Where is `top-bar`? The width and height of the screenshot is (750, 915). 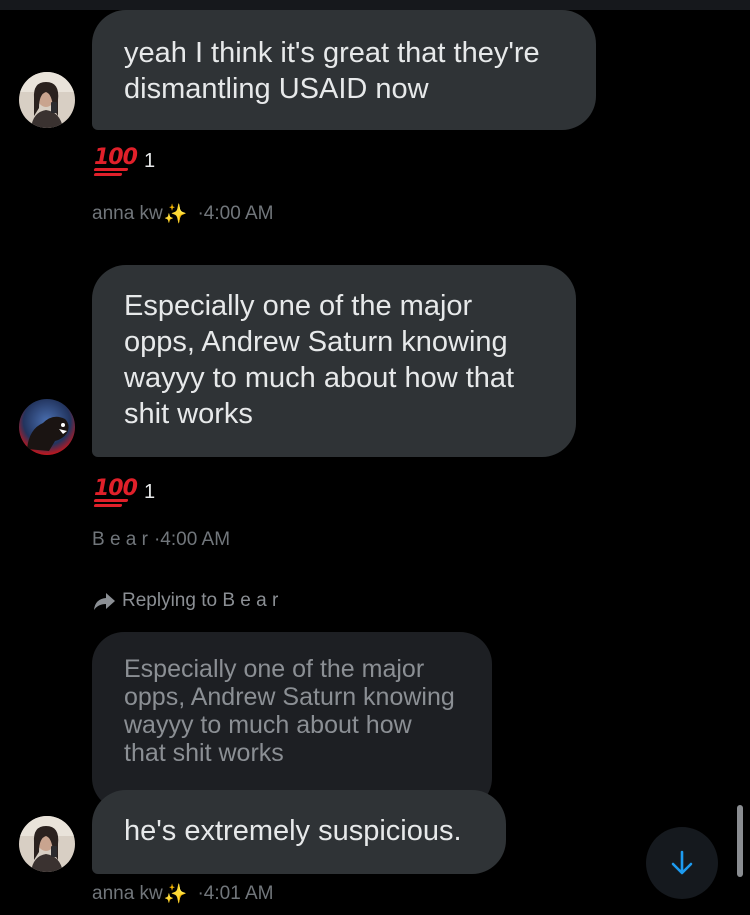
top-bar is located at coordinates (375, 5).